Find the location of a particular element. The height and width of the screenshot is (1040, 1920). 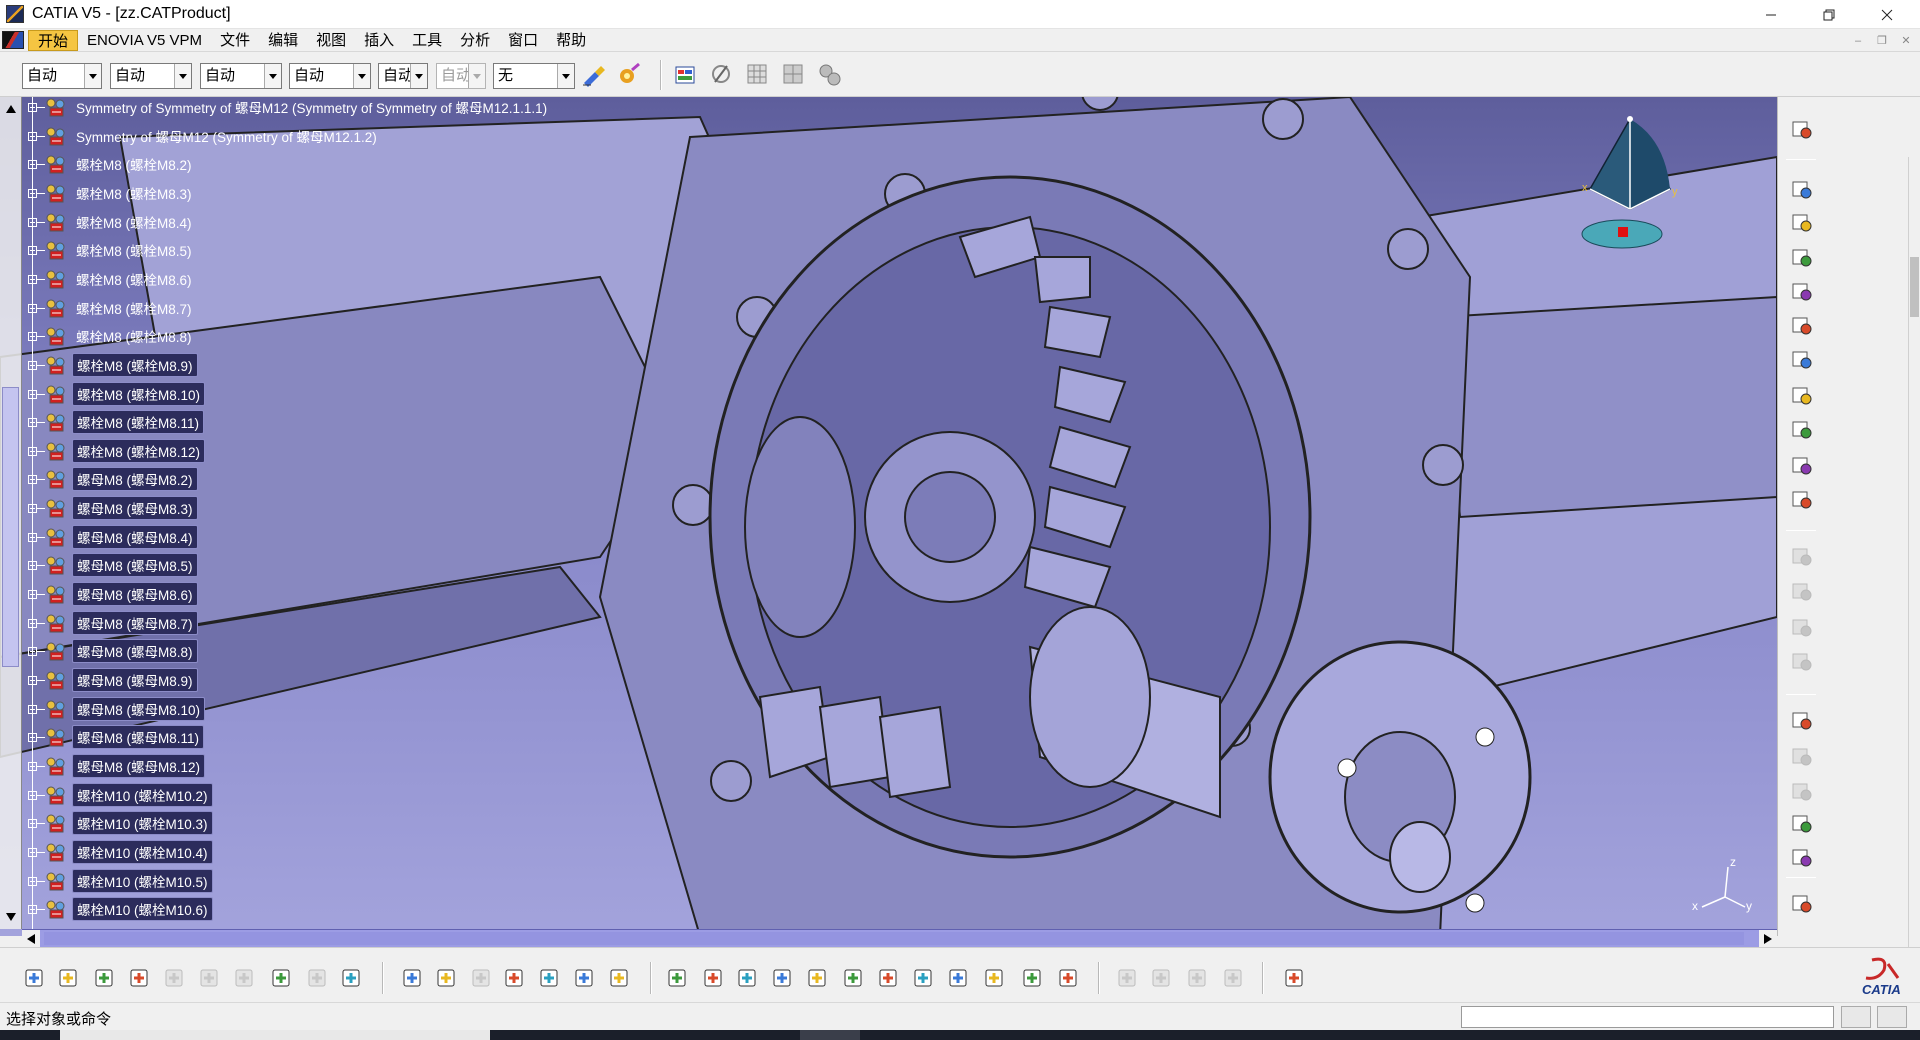

close-button is located at coordinates (1887, 14).